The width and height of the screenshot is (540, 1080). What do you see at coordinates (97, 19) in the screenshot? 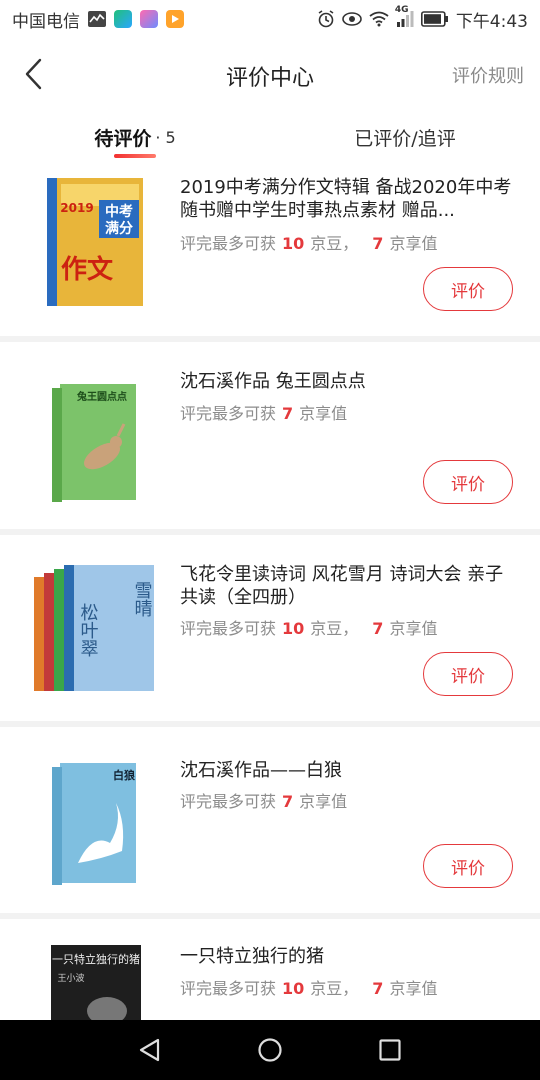
I see `activity-icon` at bounding box center [97, 19].